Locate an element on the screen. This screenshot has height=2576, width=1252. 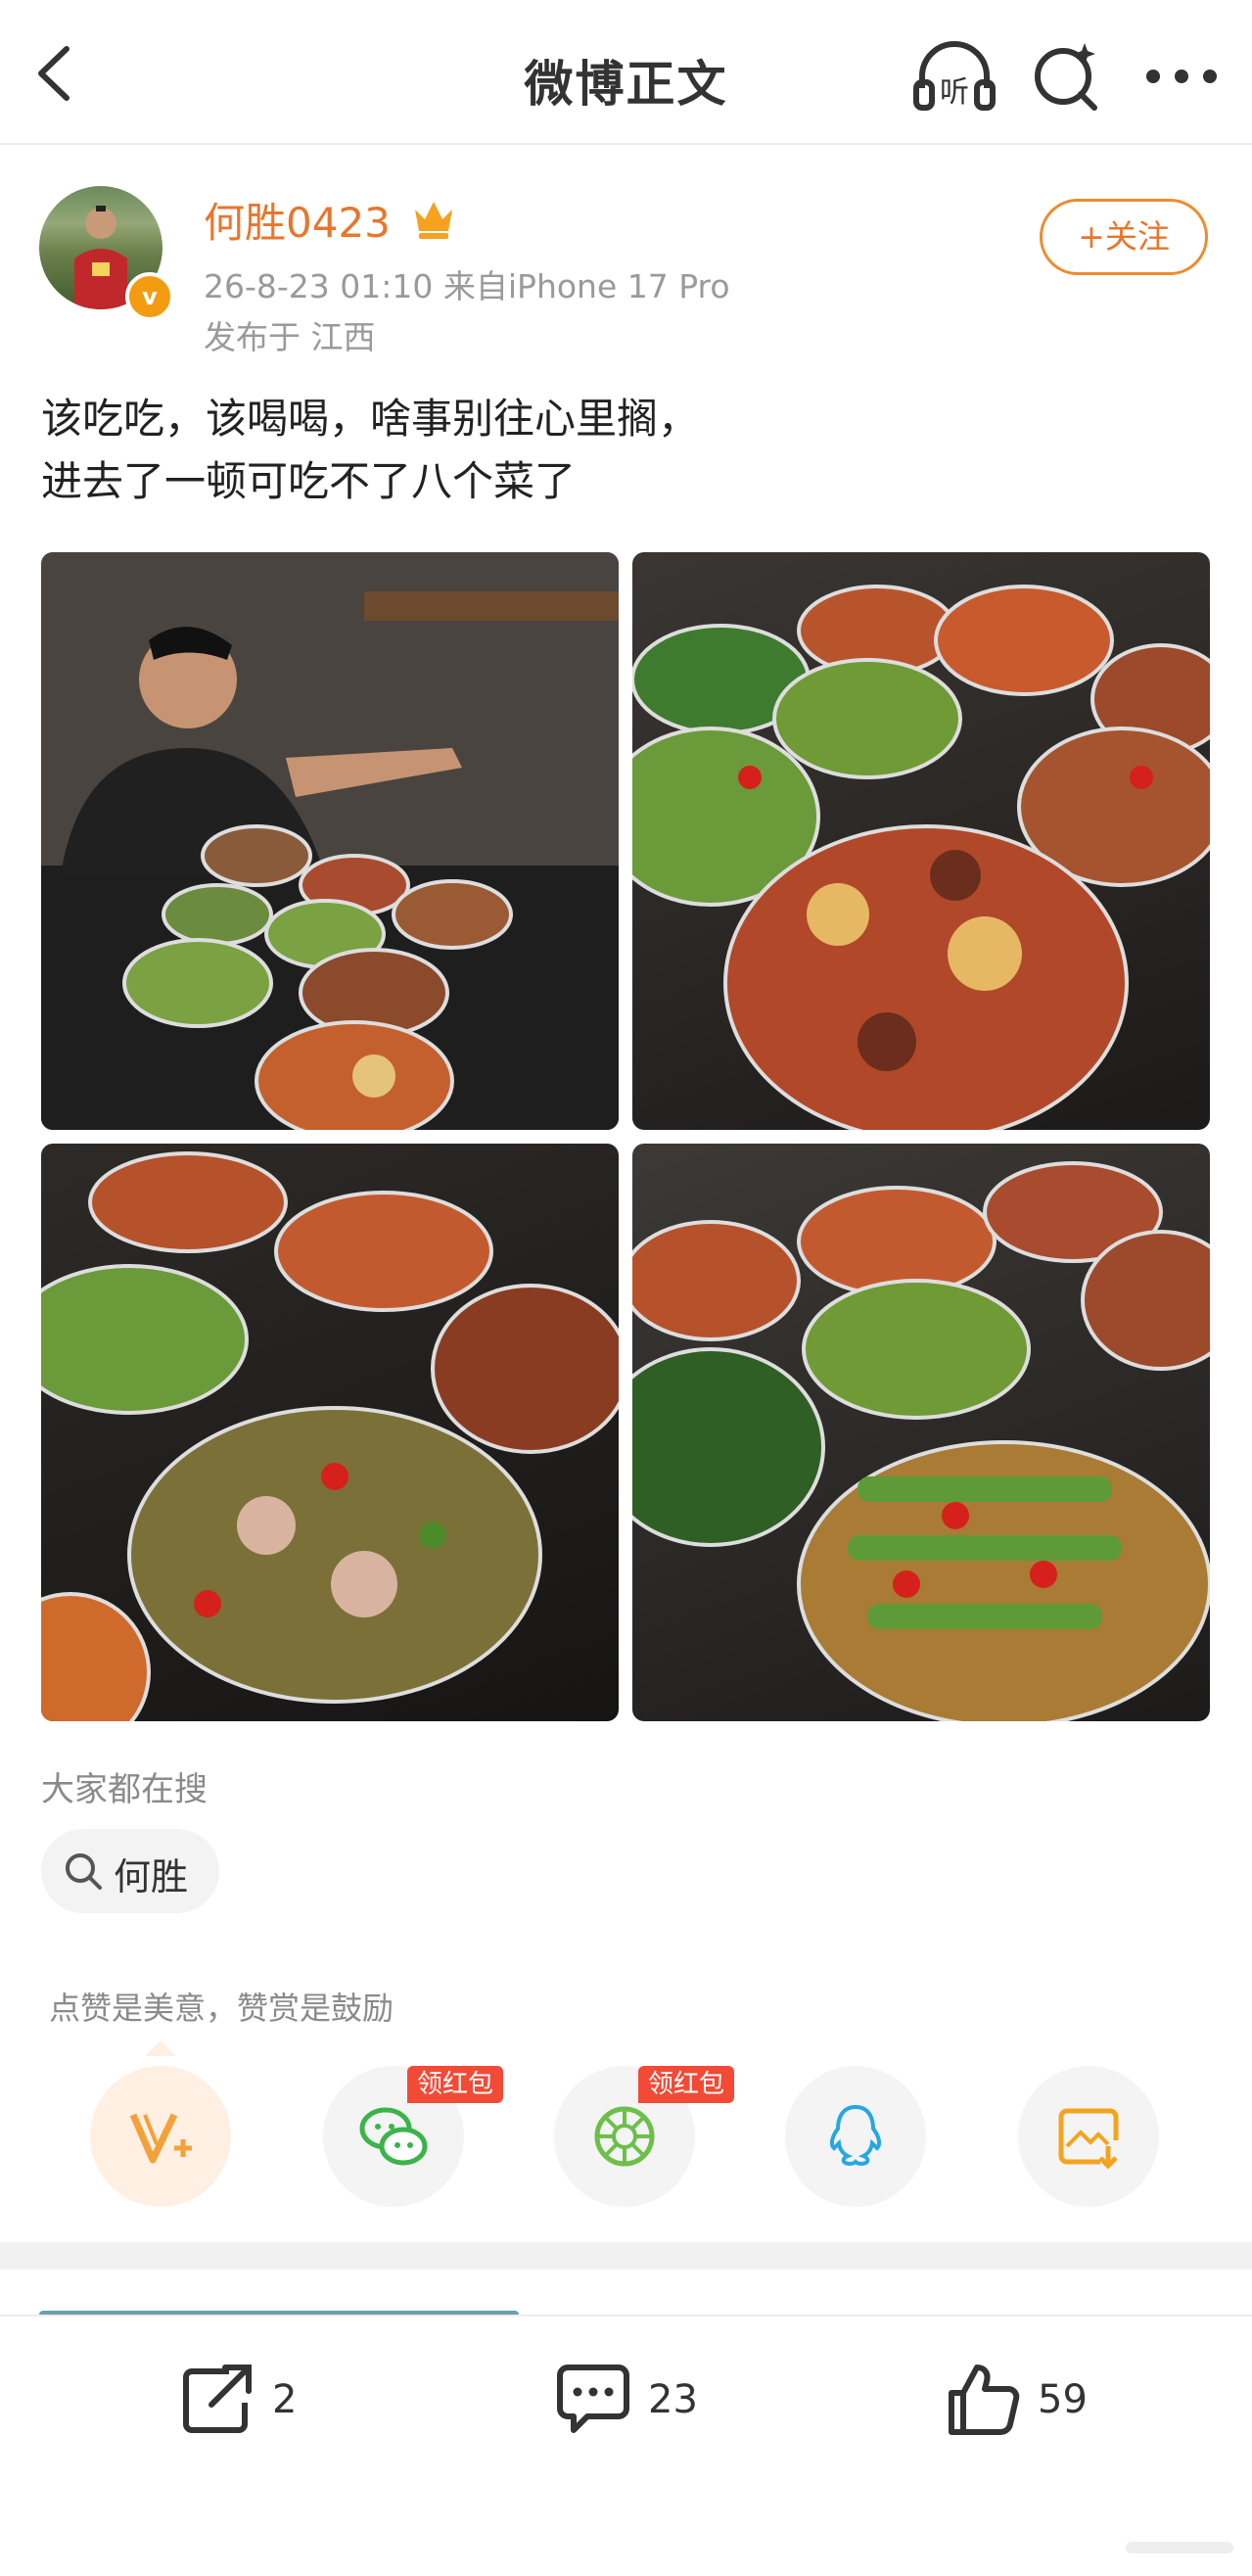
search-icon is located at coordinates (84, 1872).